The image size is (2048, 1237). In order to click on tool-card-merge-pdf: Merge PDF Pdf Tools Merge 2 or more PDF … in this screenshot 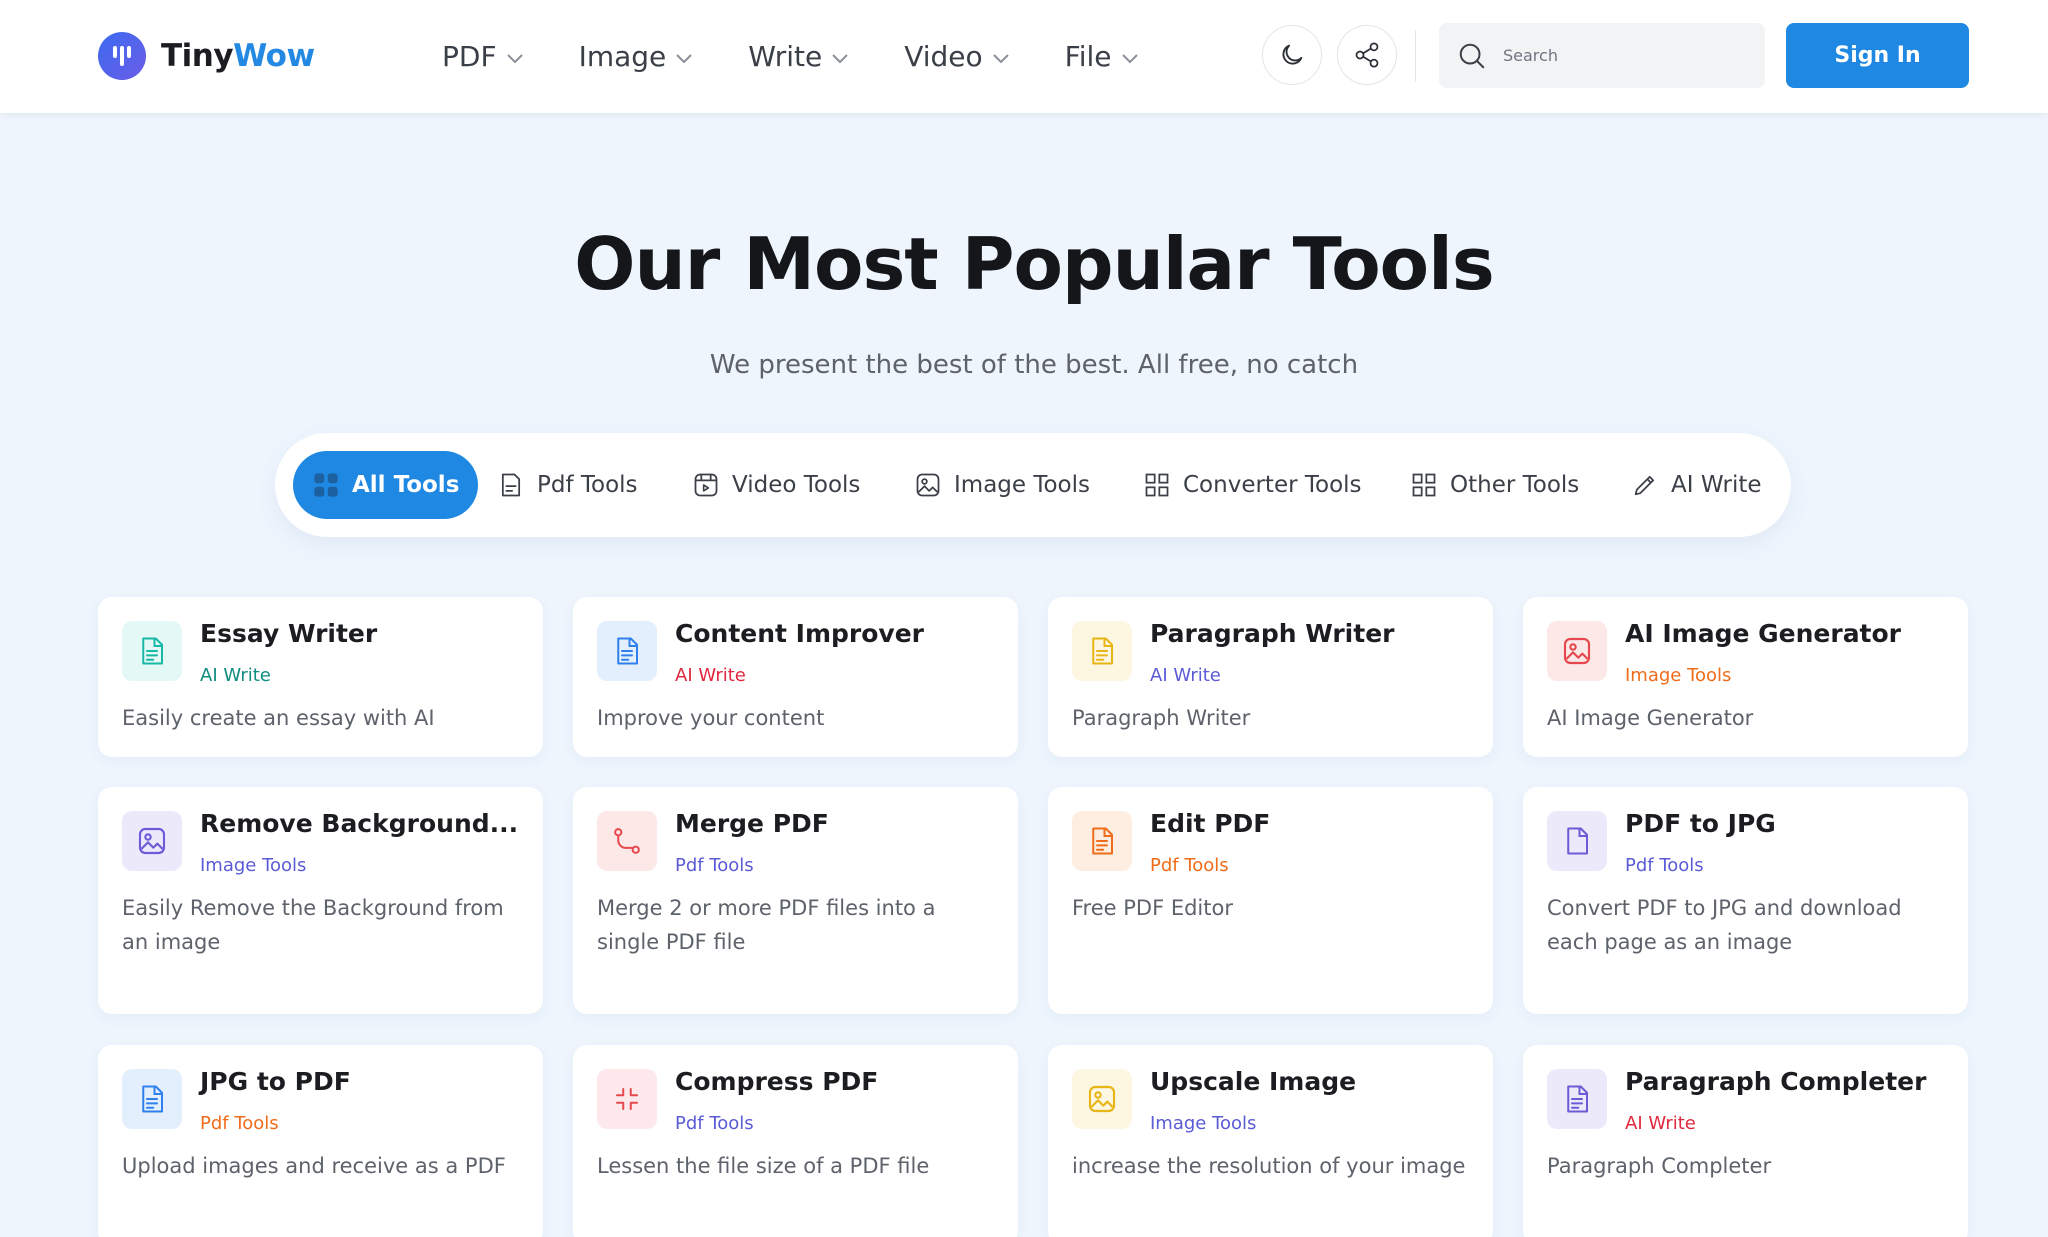, I will do `click(795, 900)`.